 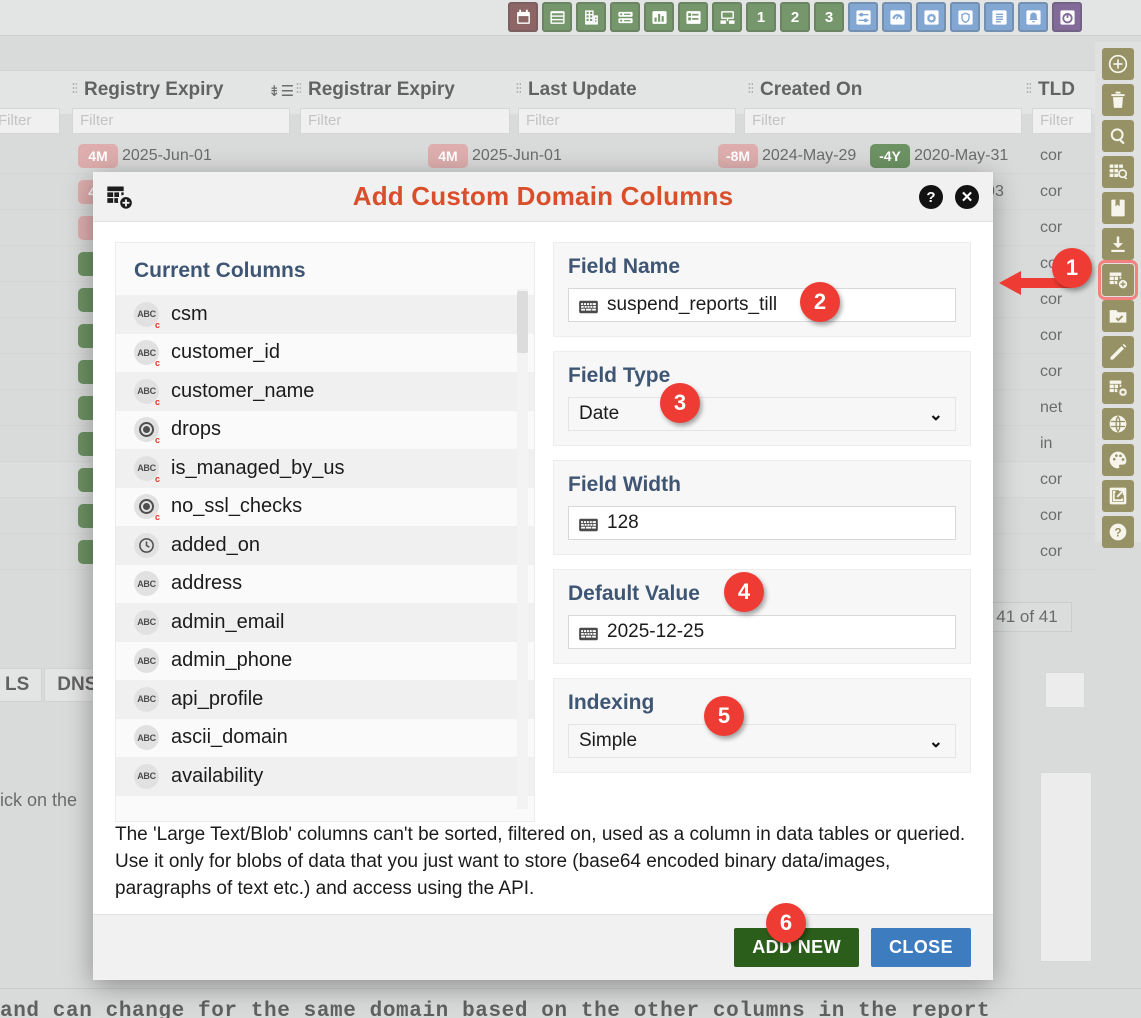 I want to click on columns-scrollbar-thumb, so click(x=522, y=322).